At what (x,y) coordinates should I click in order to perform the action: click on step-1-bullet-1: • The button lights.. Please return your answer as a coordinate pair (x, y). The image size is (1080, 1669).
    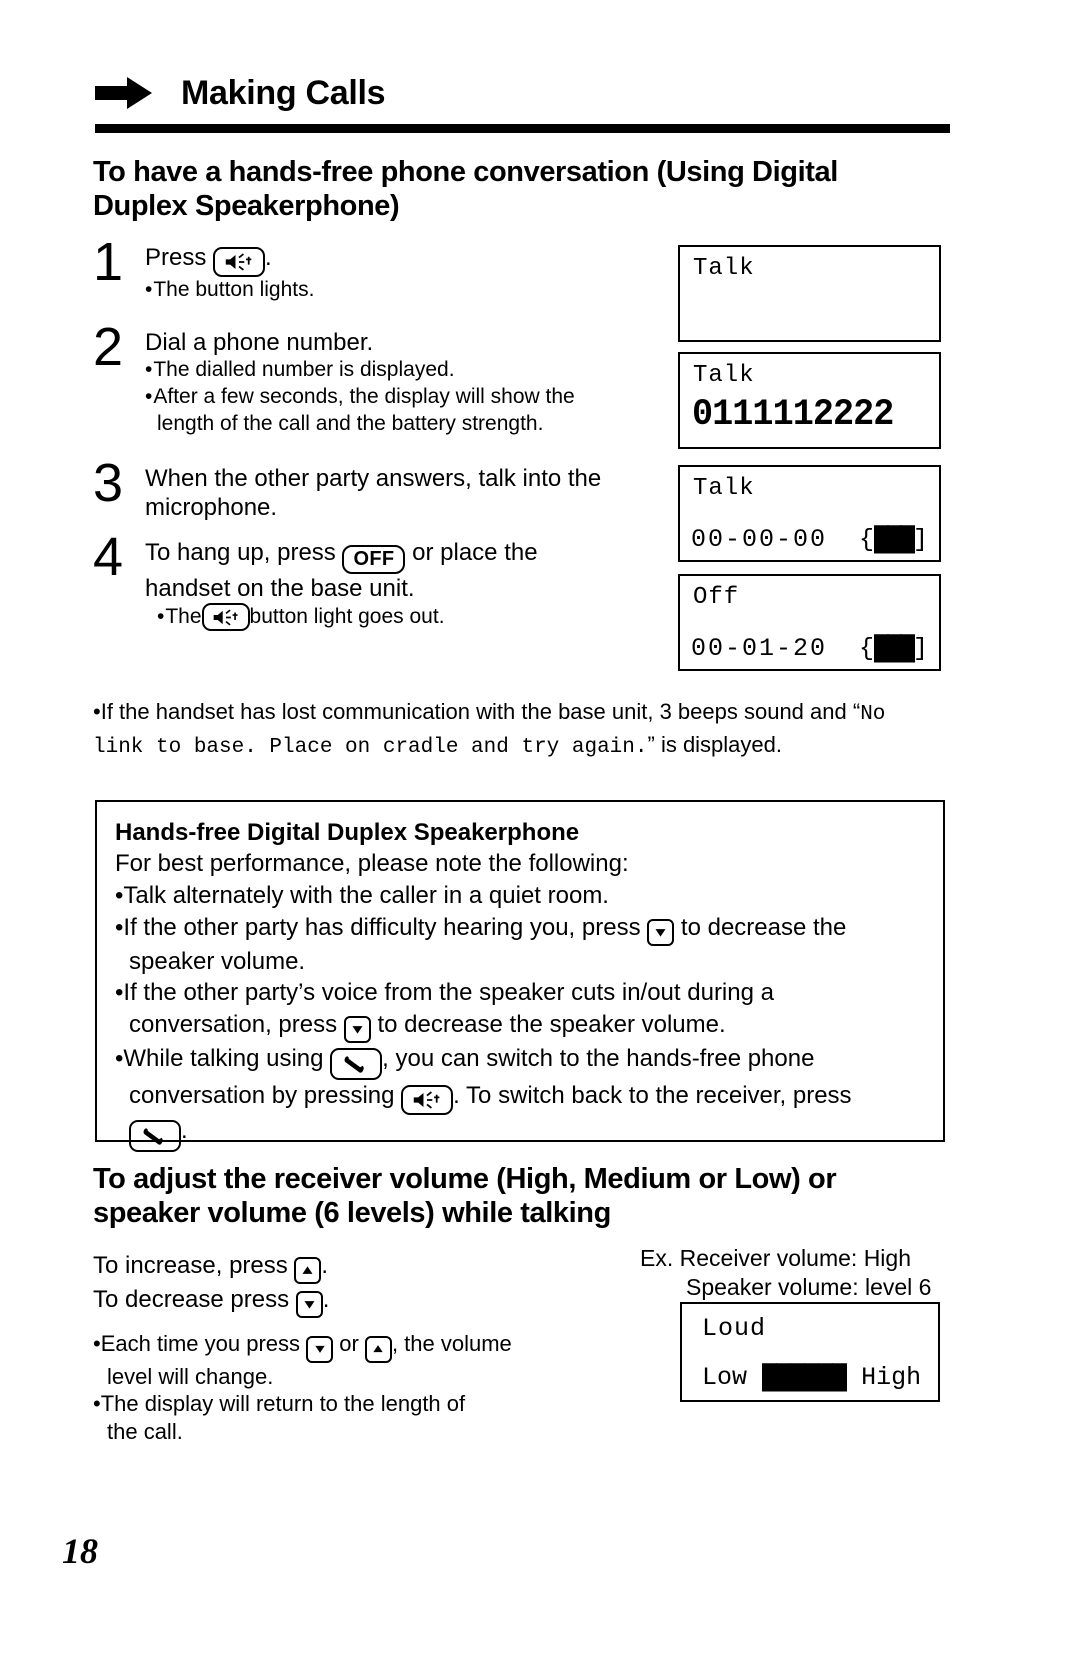
    Looking at the image, I should click on (404, 290).